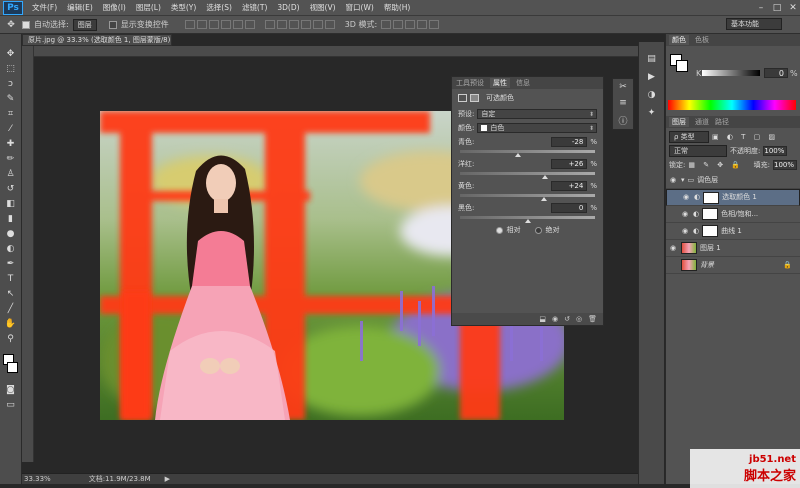 This screenshot has height=488, width=800. Describe the element at coordinates (11, 404) in the screenshot. I see `screen-mode-icon: ▭` at that location.